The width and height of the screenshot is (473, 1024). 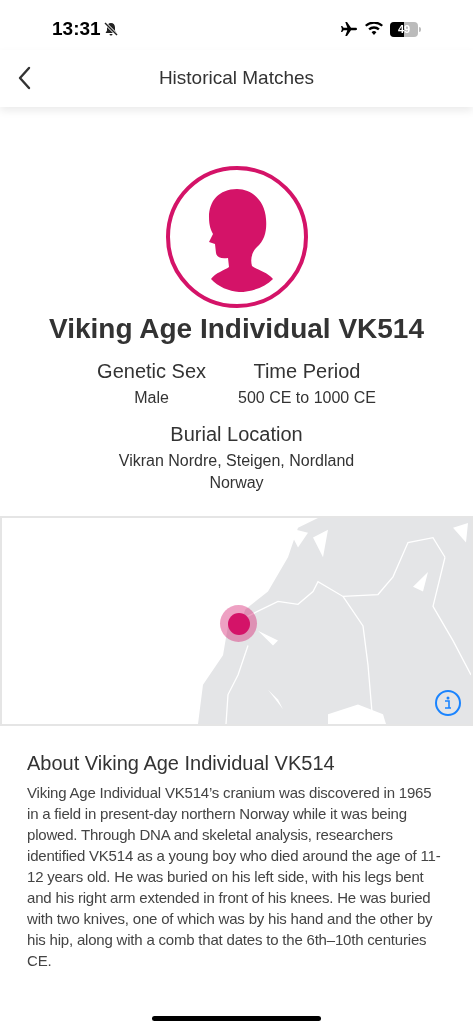 I want to click on burial-location-text: Norway, so click(x=236, y=483).